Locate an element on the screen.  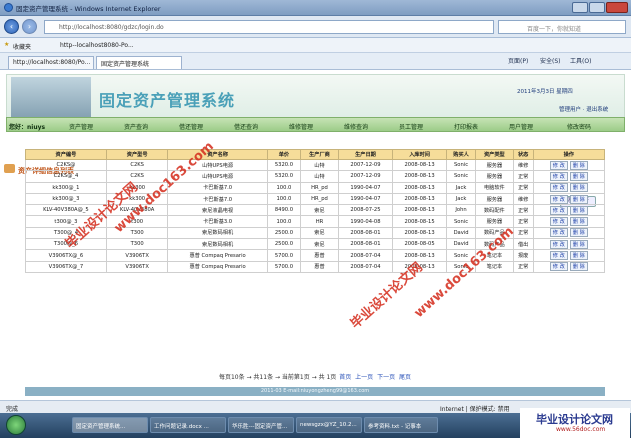
tab-2: 固定资产管理系统 is located at coordinates (139, 62).